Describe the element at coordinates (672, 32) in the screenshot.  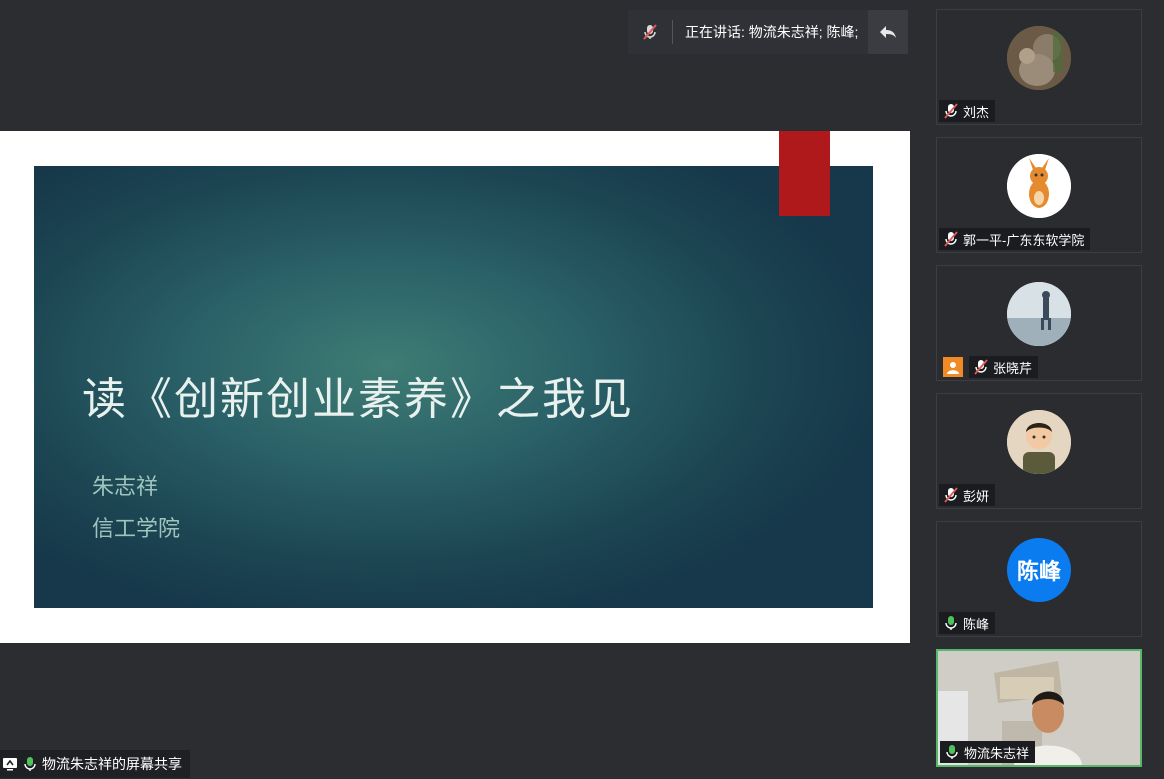
I see `divider` at that location.